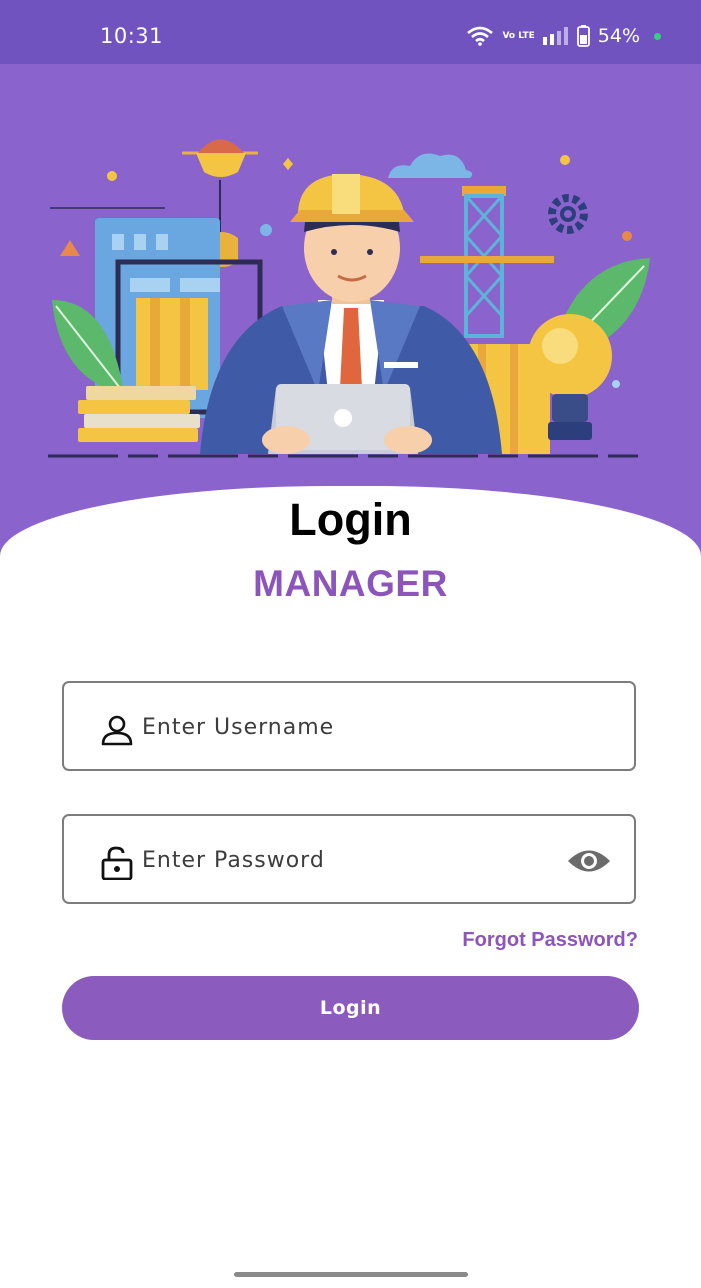 The height and width of the screenshot is (1288, 701). I want to click on home-indicator, so click(351, 1274).